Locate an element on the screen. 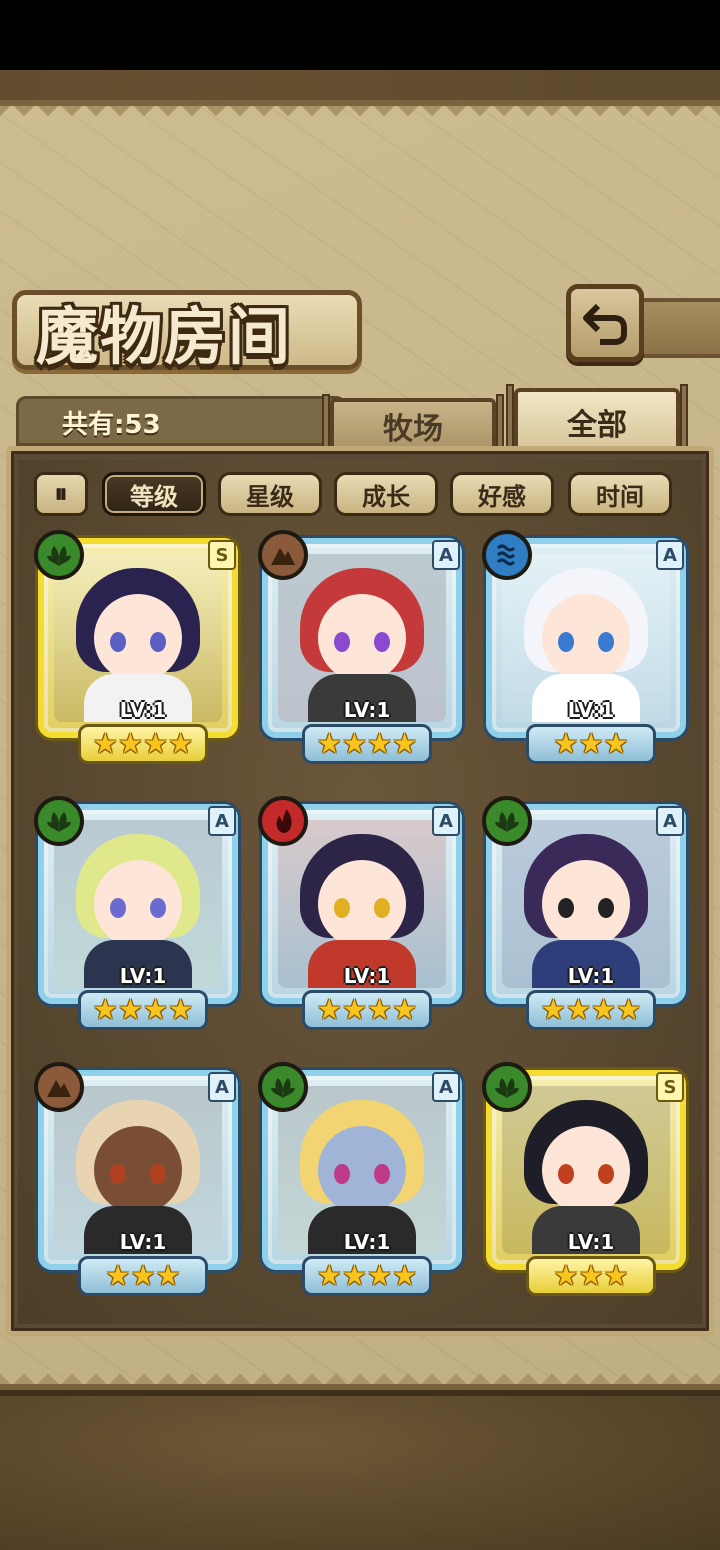  status-bar is located at coordinates (360, 35).